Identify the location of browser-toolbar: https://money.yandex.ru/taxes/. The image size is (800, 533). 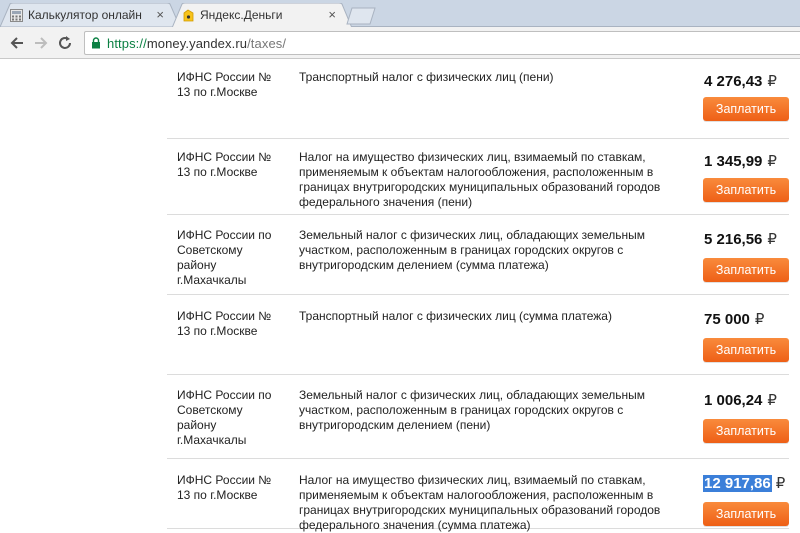
(400, 43).